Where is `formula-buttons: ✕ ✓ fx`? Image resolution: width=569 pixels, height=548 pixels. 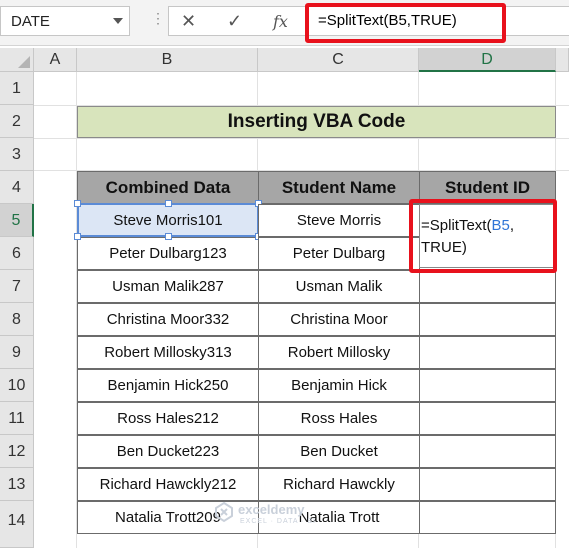 formula-buttons: ✕ ✓ fx is located at coordinates (238, 21).